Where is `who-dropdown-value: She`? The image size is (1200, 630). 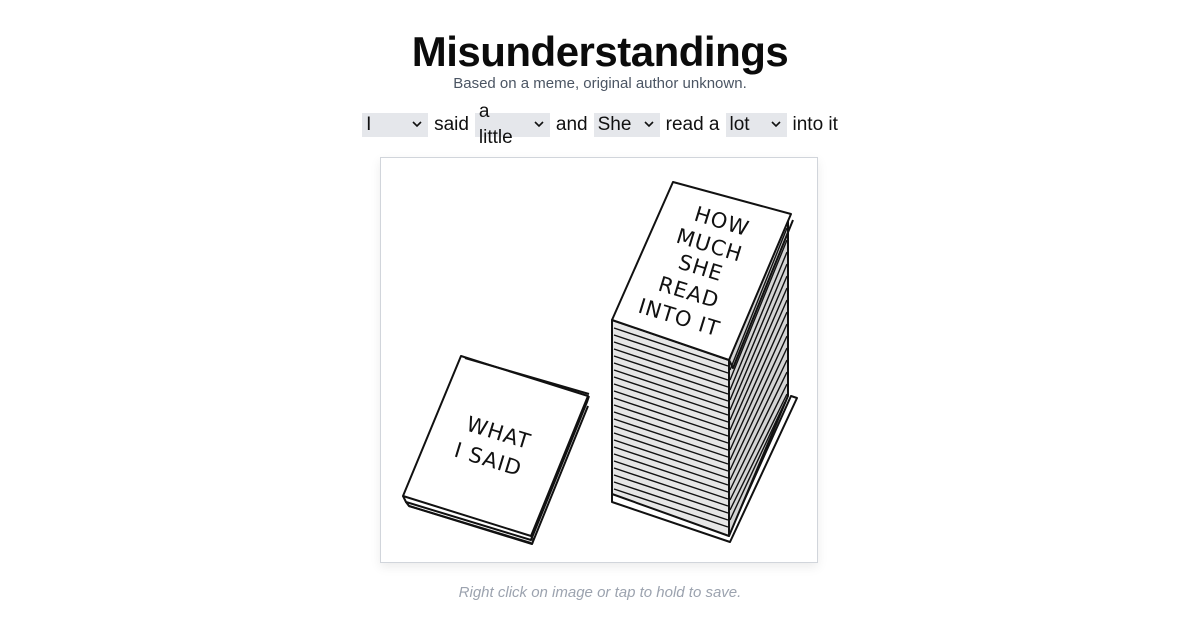 who-dropdown-value: She is located at coordinates (614, 124).